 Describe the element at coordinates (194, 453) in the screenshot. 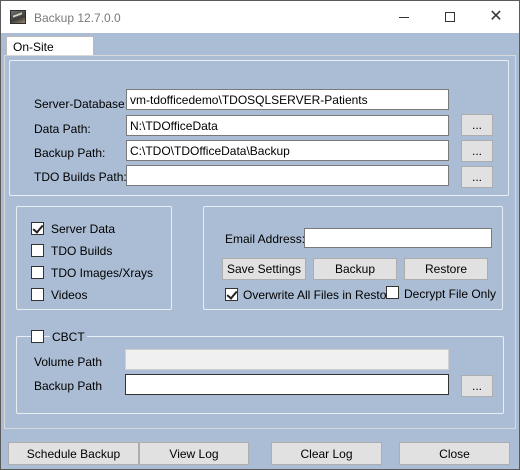

I see `view-log-button: View Log` at that location.